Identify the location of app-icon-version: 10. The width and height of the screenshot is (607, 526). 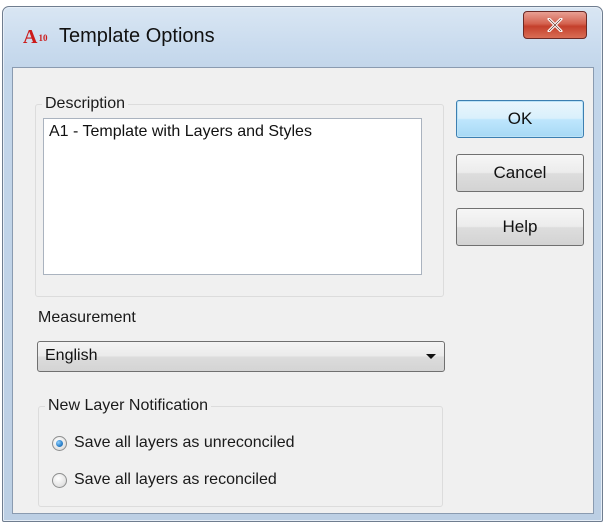
(43, 38).